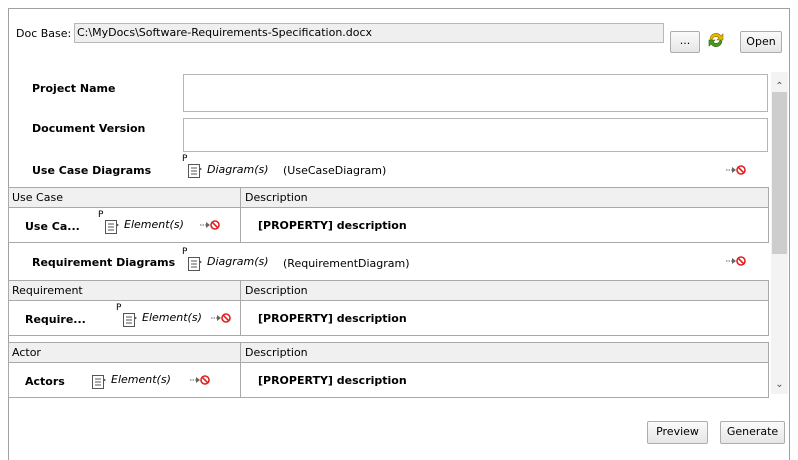  I want to click on project-name-label: Project Name, so click(74, 88).